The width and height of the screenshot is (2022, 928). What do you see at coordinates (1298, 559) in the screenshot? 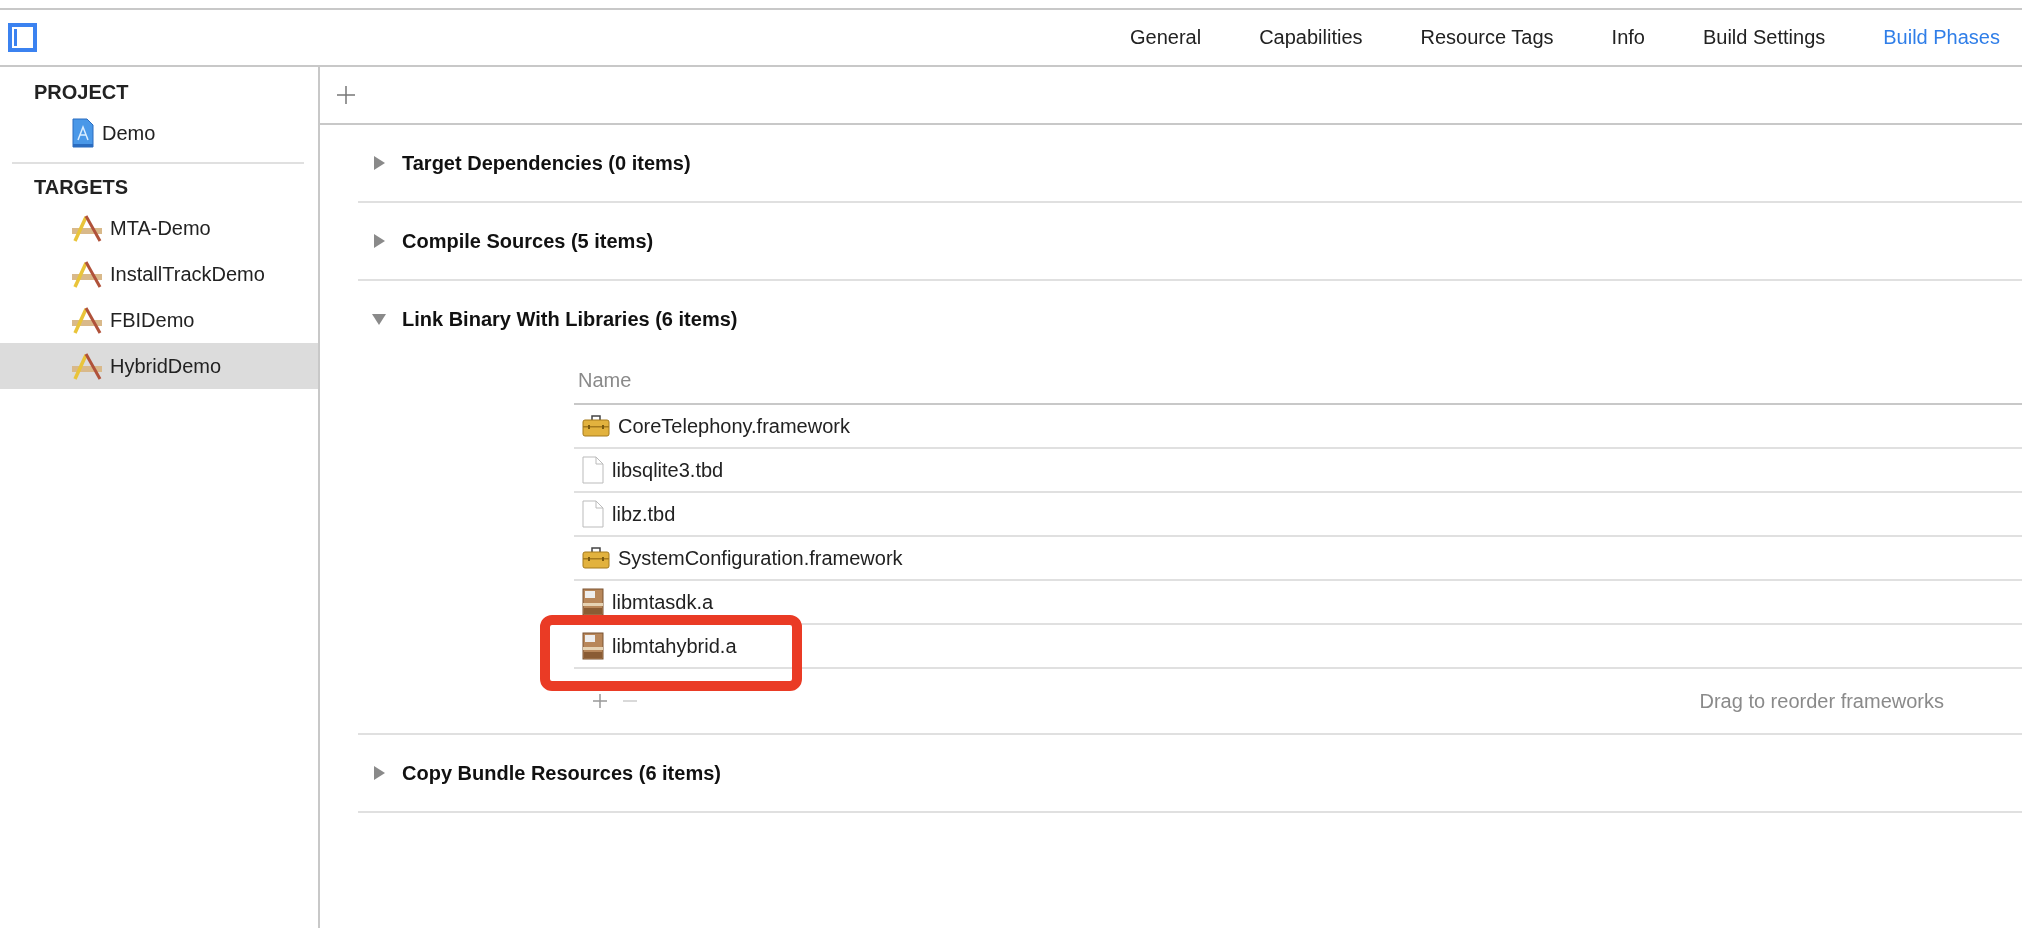
I see `library-row: SystemConfiguration.framework` at bounding box center [1298, 559].